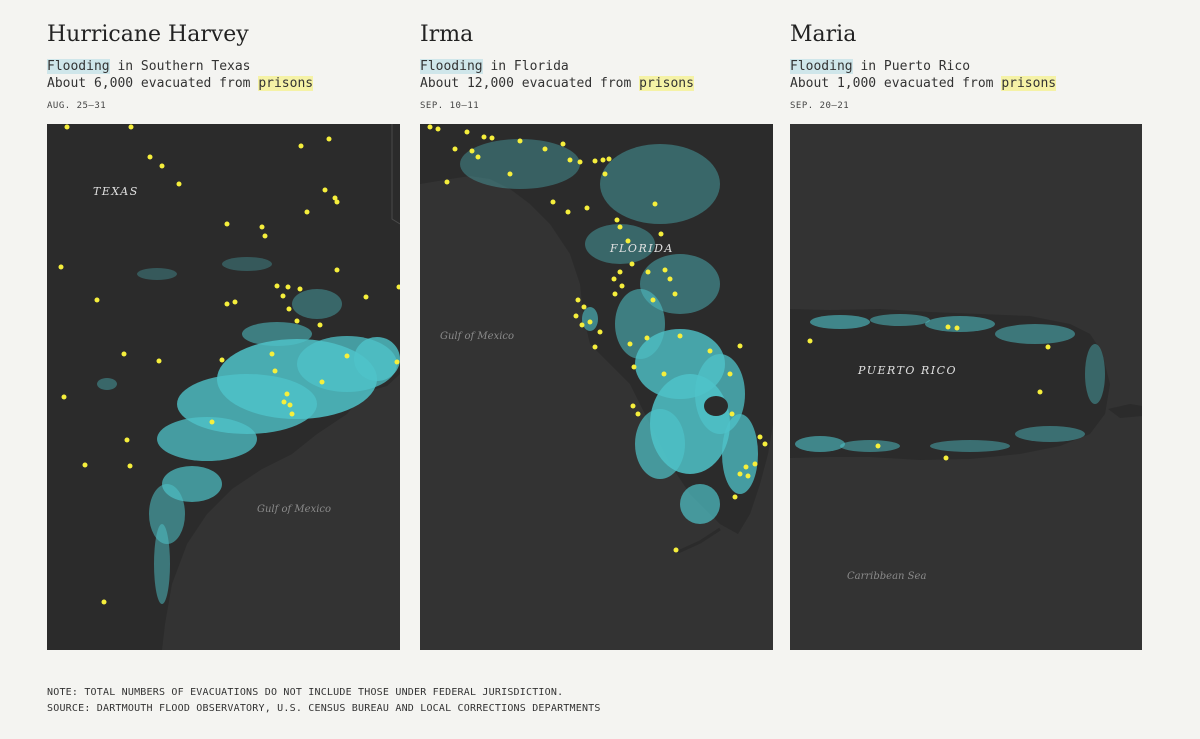 This screenshot has width=1200, height=739. Describe the element at coordinates (525, 66) in the screenshot. I see `flooding-location: in Florida` at that location.